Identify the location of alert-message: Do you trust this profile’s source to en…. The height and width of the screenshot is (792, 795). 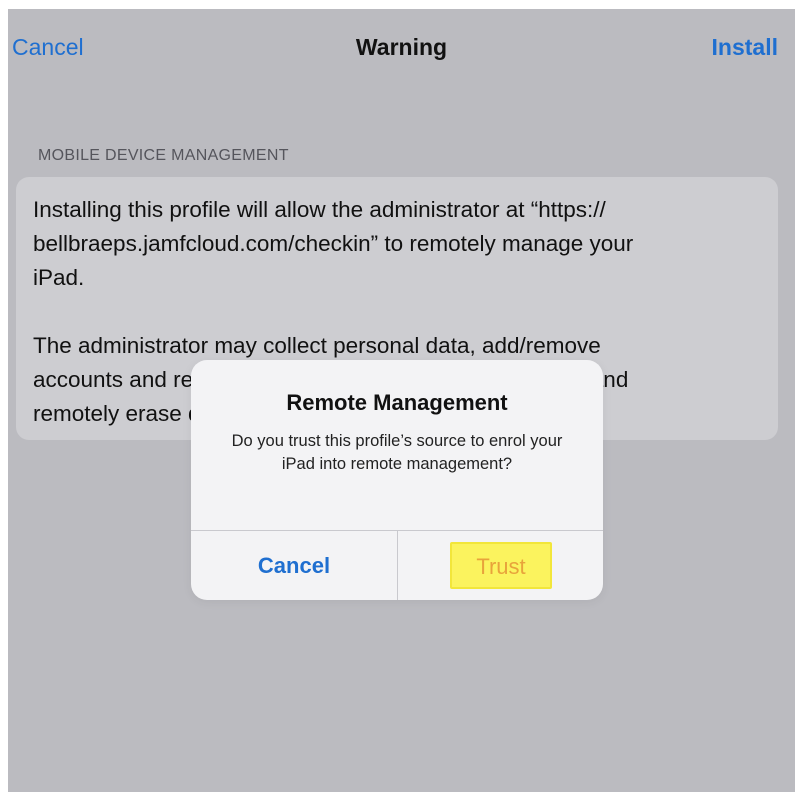
(397, 452).